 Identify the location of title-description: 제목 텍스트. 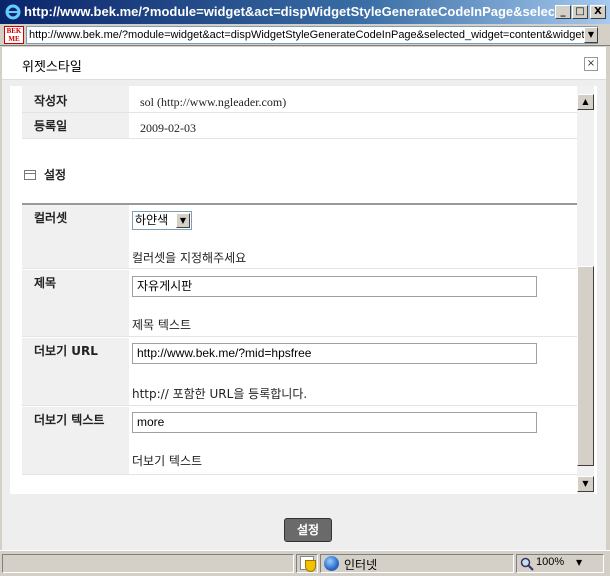
(162, 325).